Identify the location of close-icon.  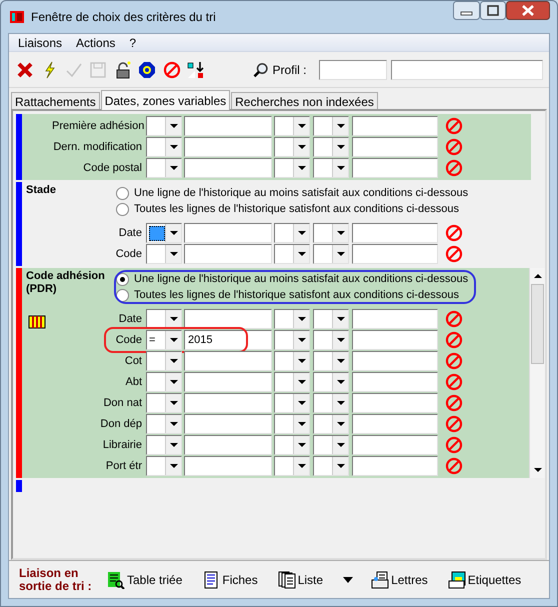
(528, 10).